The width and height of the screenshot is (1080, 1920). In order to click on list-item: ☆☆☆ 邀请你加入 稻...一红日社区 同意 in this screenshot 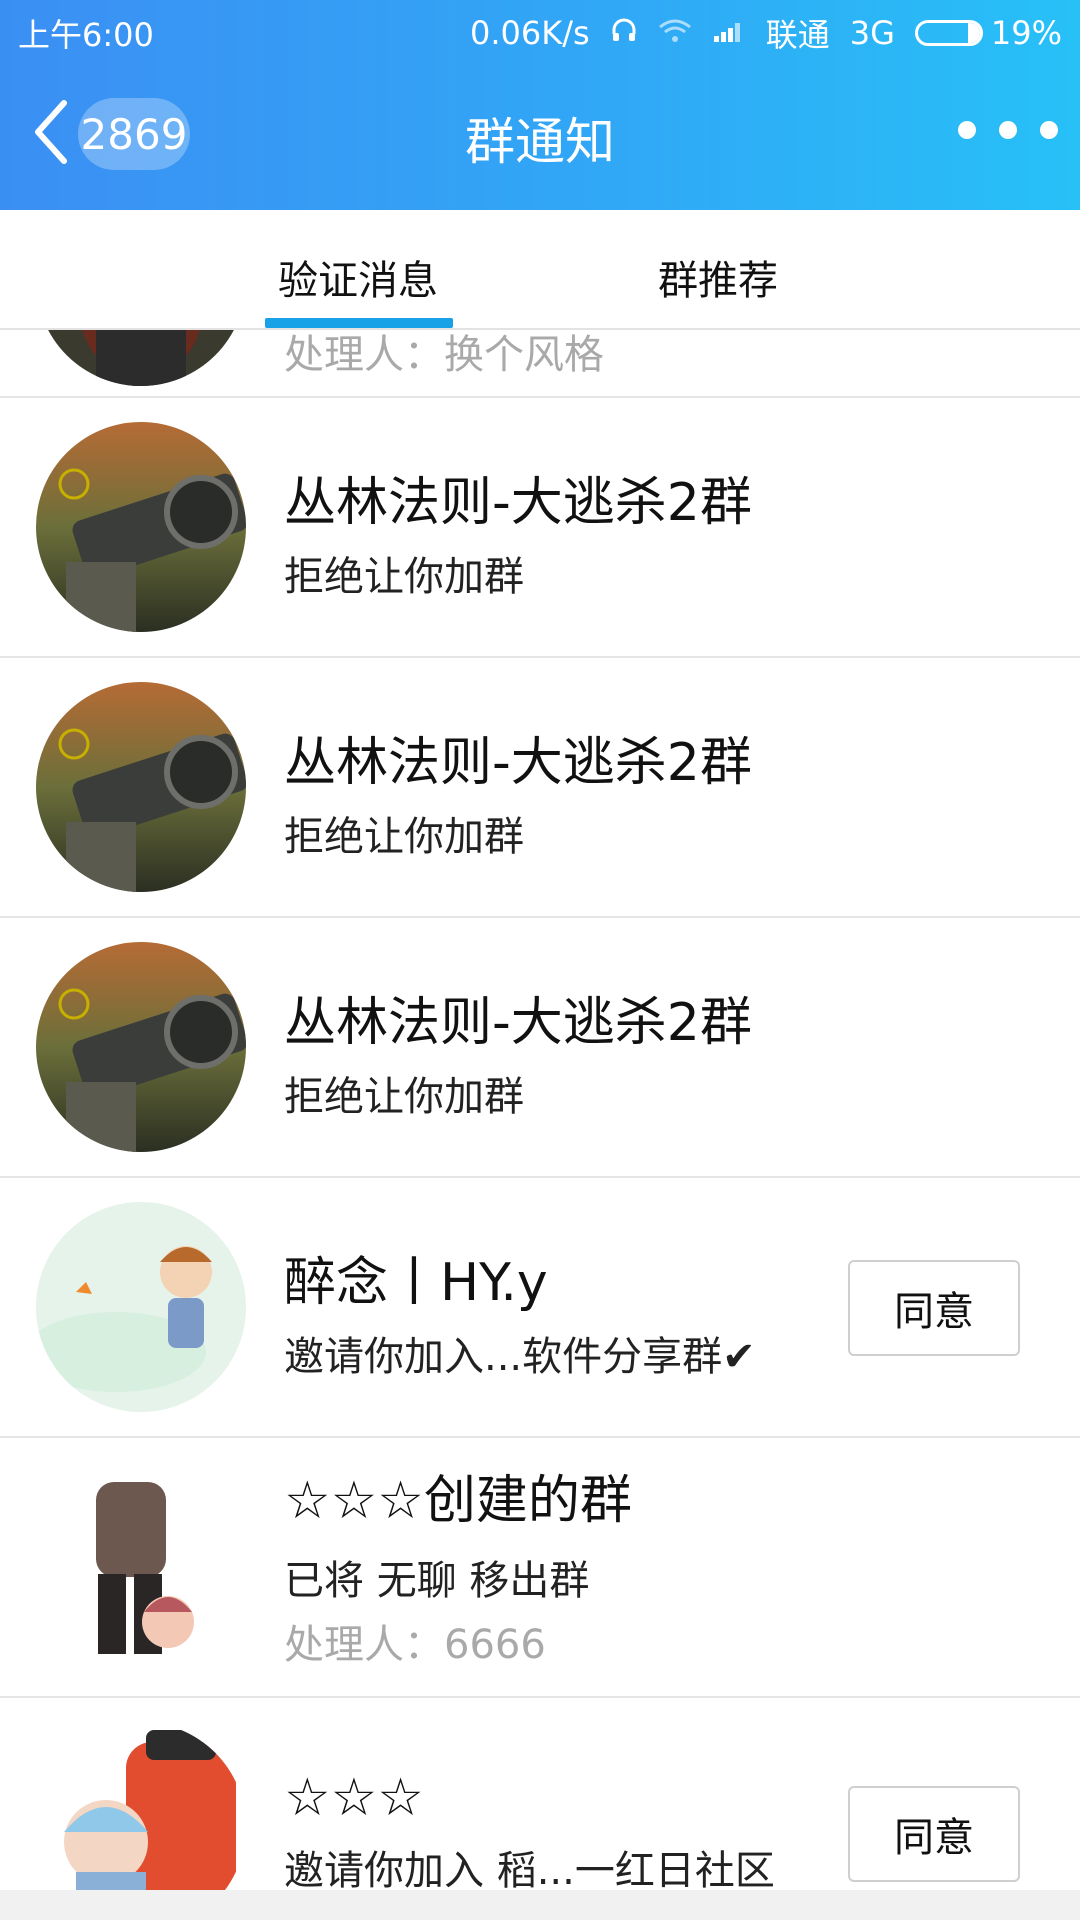, I will do `click(540, 1794)`.